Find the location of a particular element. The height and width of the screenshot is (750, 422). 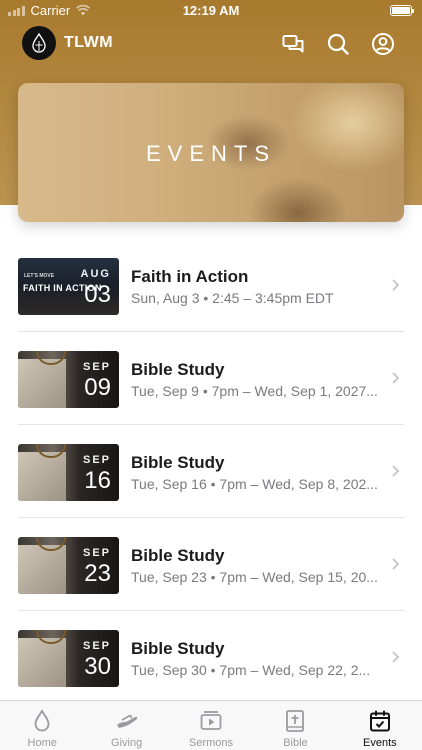

tab-bar: Home Giving Sermons Bible Events is located at coordinates (211, 725).